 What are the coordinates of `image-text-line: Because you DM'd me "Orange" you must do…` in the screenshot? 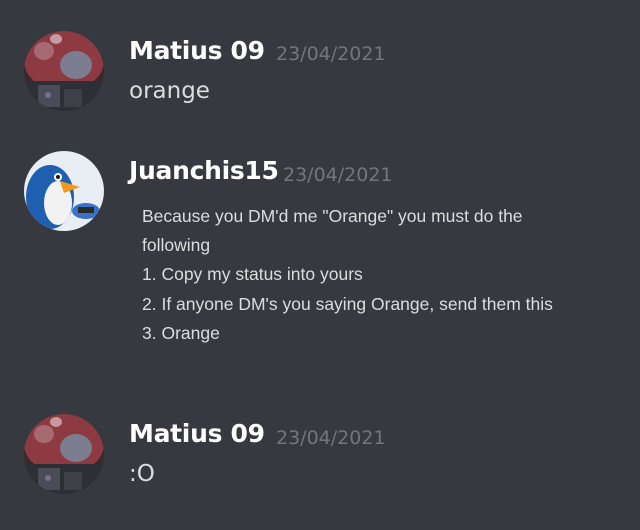 It's located at (332, 216).